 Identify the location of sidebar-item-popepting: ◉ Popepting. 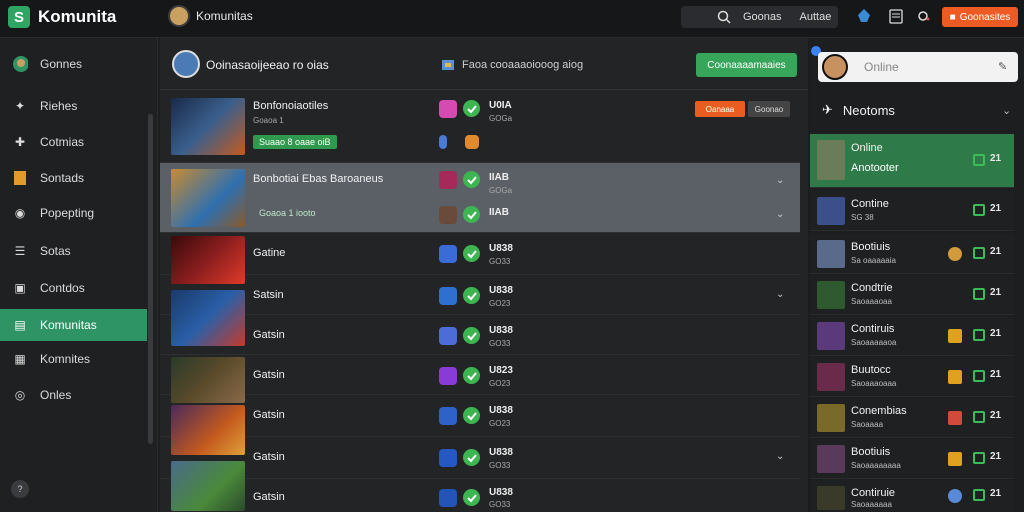
(73, 213).